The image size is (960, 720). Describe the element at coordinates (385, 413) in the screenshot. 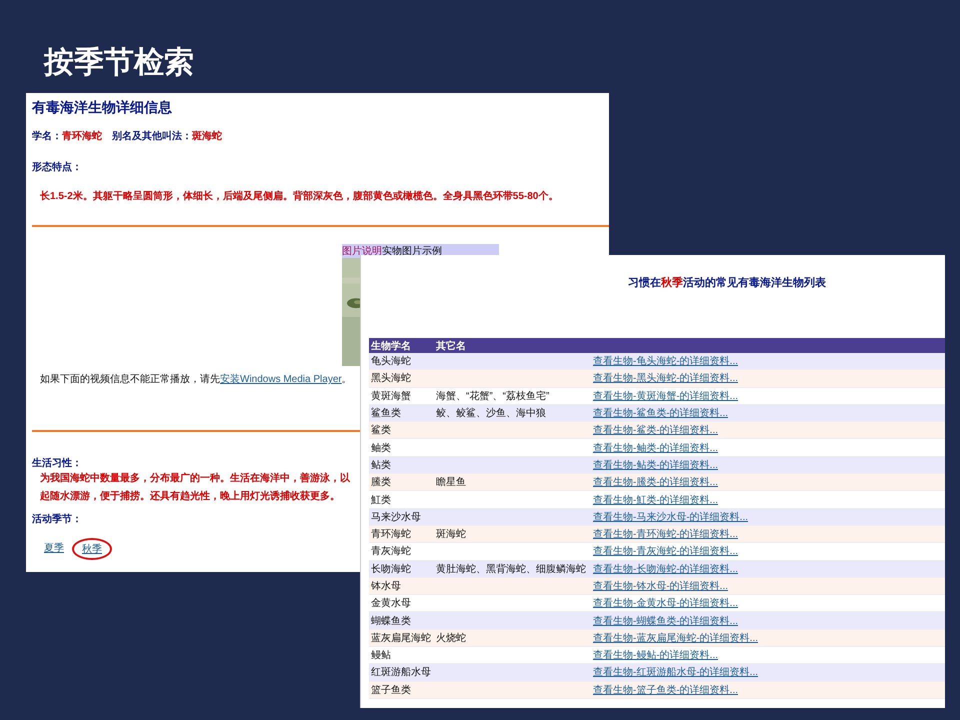

I see `table-cell-text: 鲨鱼类` at that location.